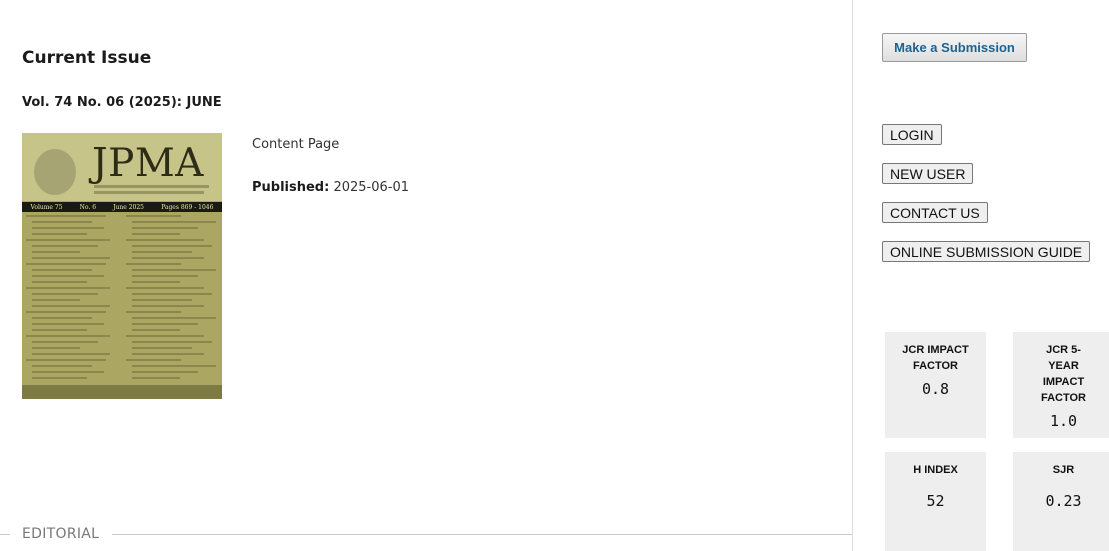  I want to click on metric-card-jcr-5-year-impact-factor: JCR 5-YEAR IMPACT FACTOR 1.0, so click(1061, 385).